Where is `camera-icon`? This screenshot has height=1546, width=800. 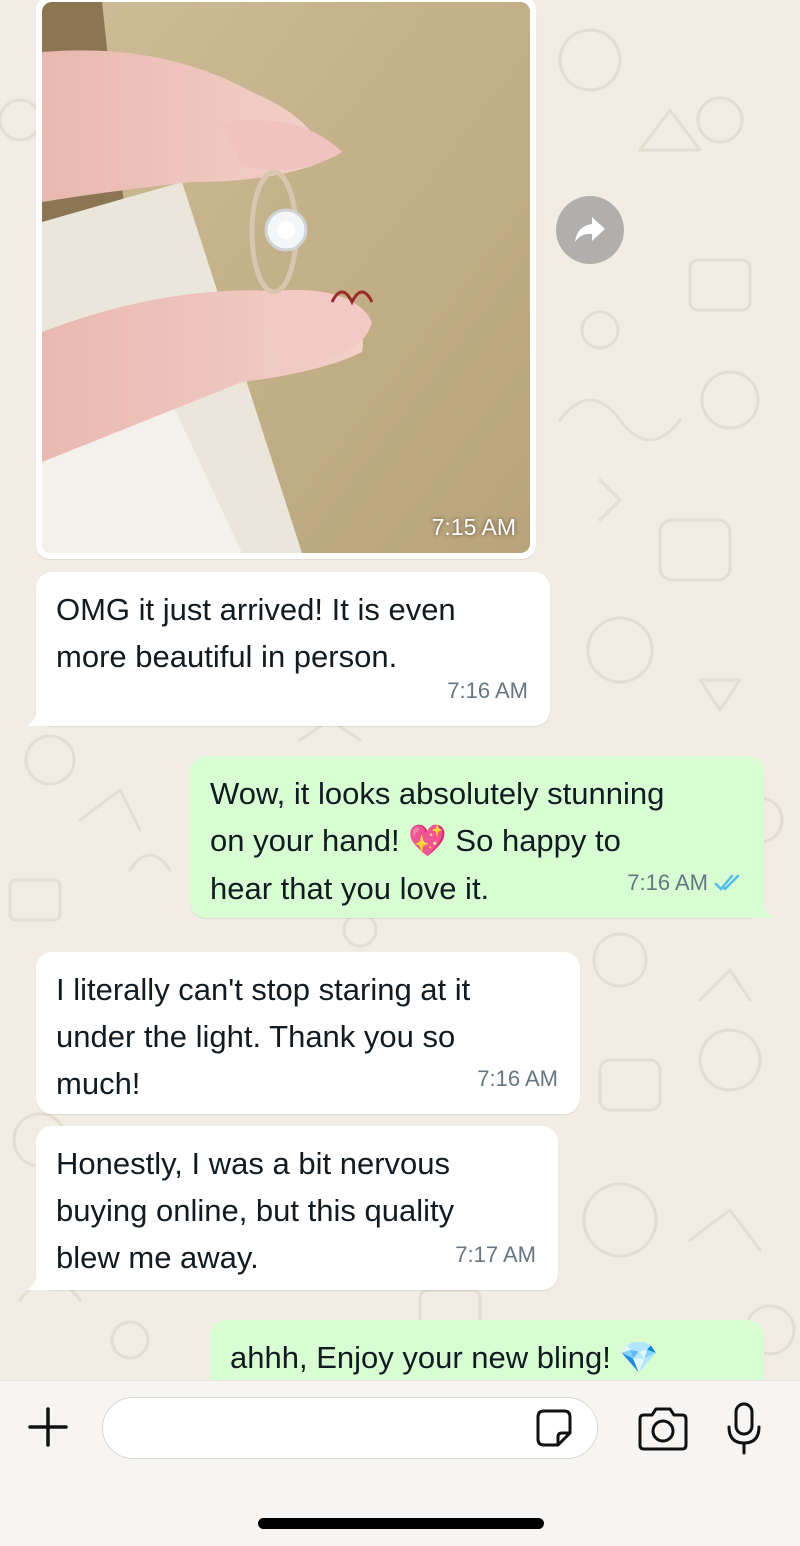
camera-icon is located at coordinates (663, 1429).